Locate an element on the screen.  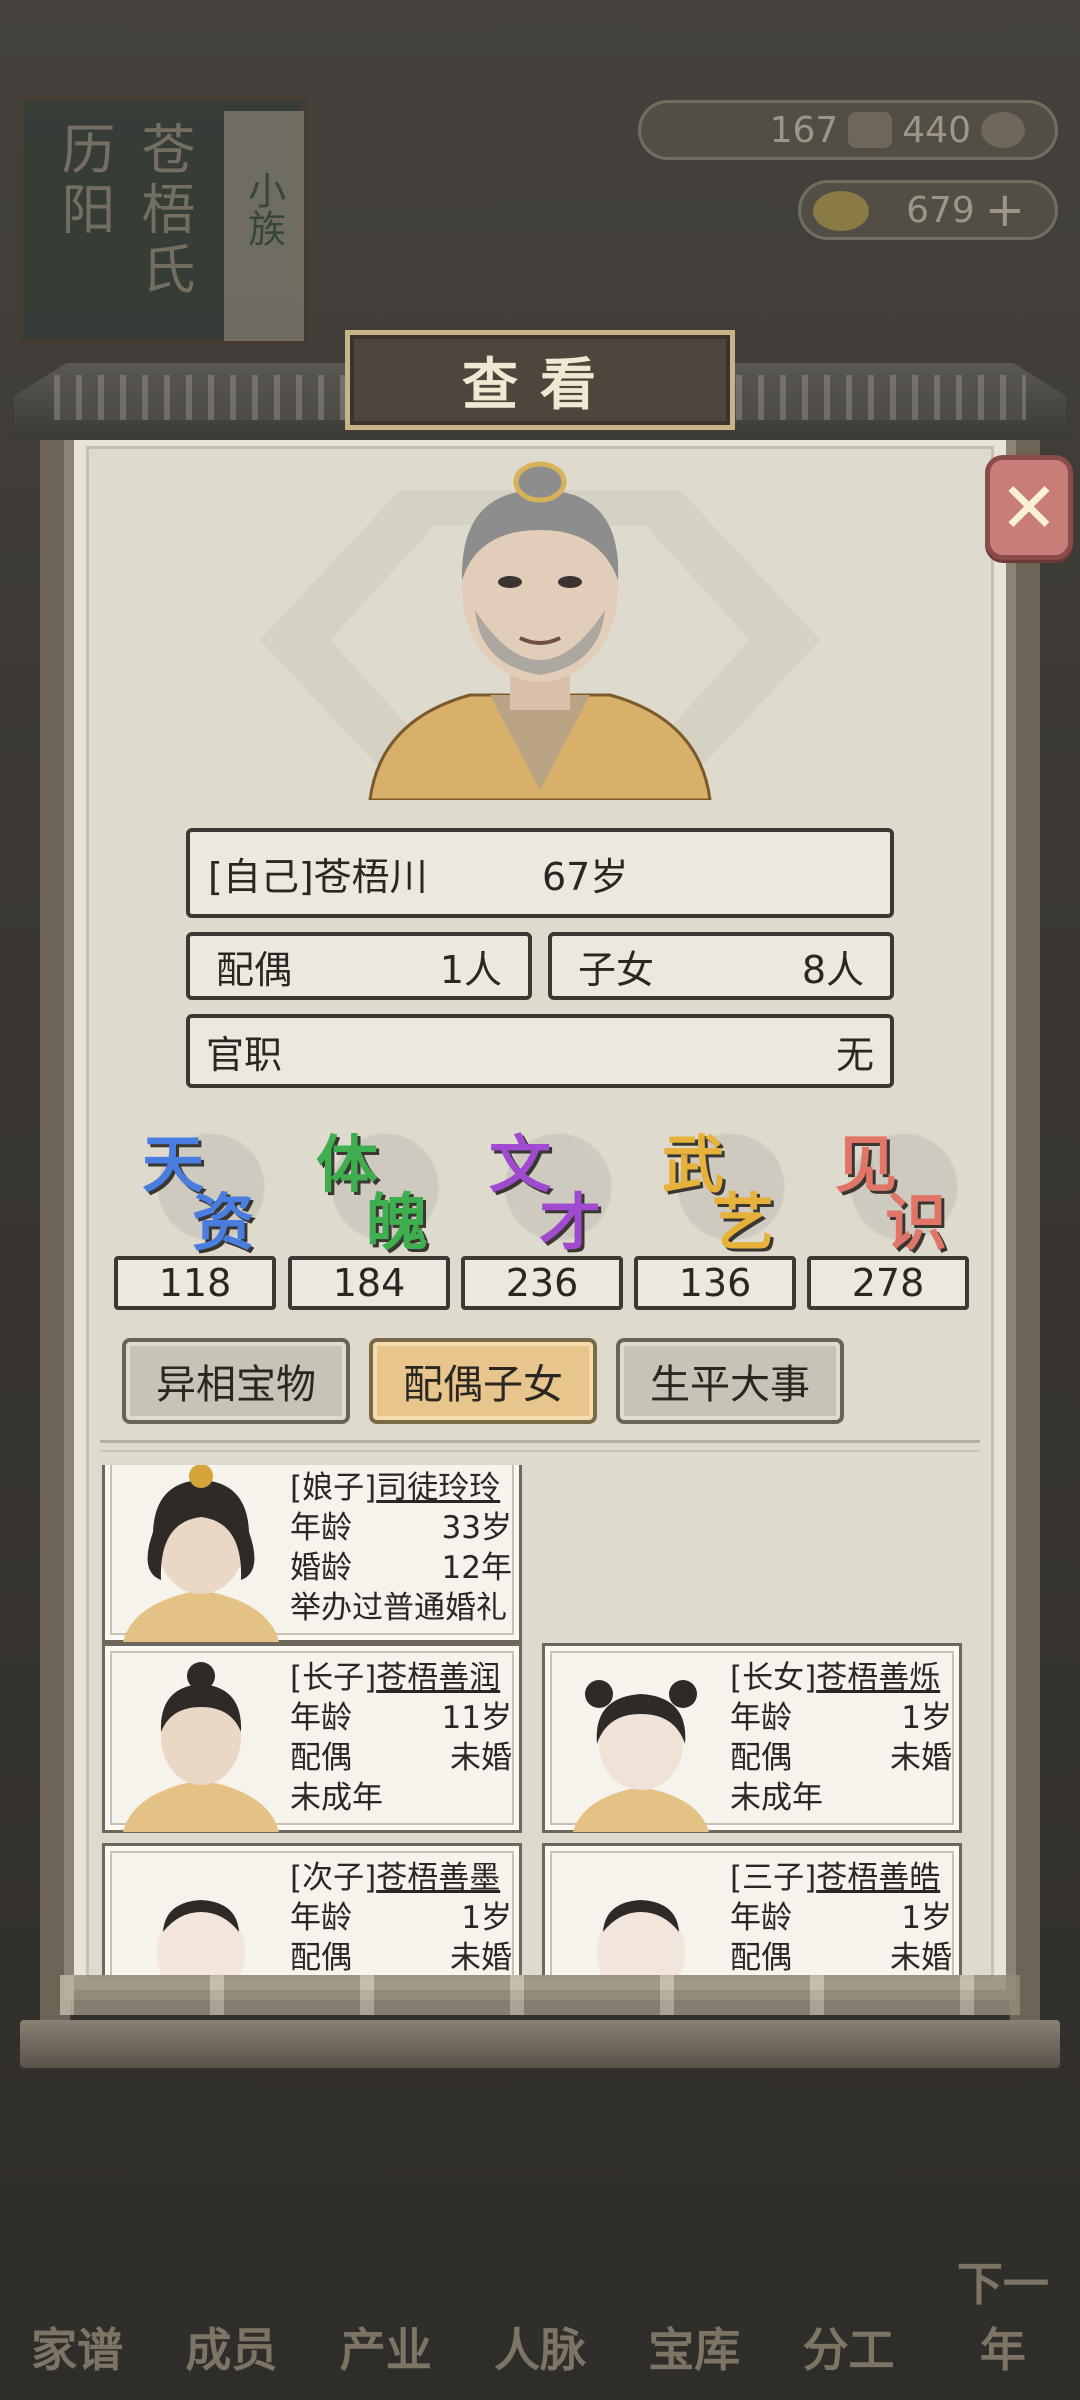
spouse-count-row: 配偶 1人 is located at coordinates (359, 966).